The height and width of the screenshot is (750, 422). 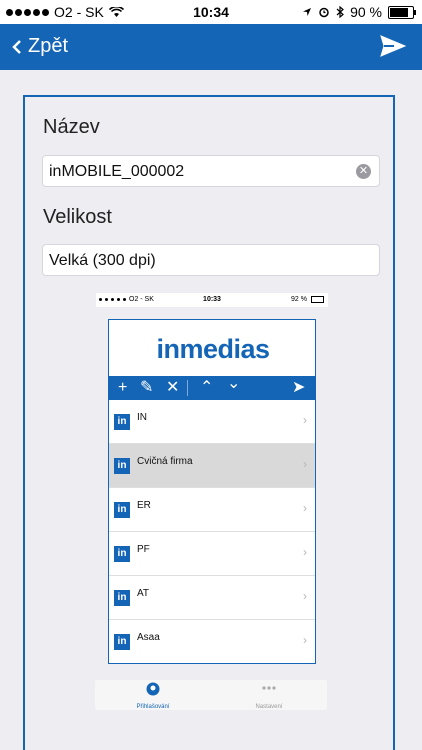 What do you see at coordinates (123, 387) in the screenshot?
I see `add-icon: +` at bounding box center [123, 387].